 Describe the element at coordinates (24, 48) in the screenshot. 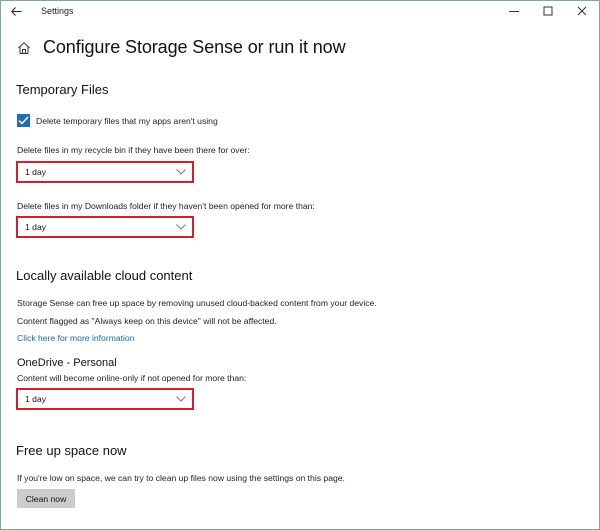

I see `home-icon` at that location.